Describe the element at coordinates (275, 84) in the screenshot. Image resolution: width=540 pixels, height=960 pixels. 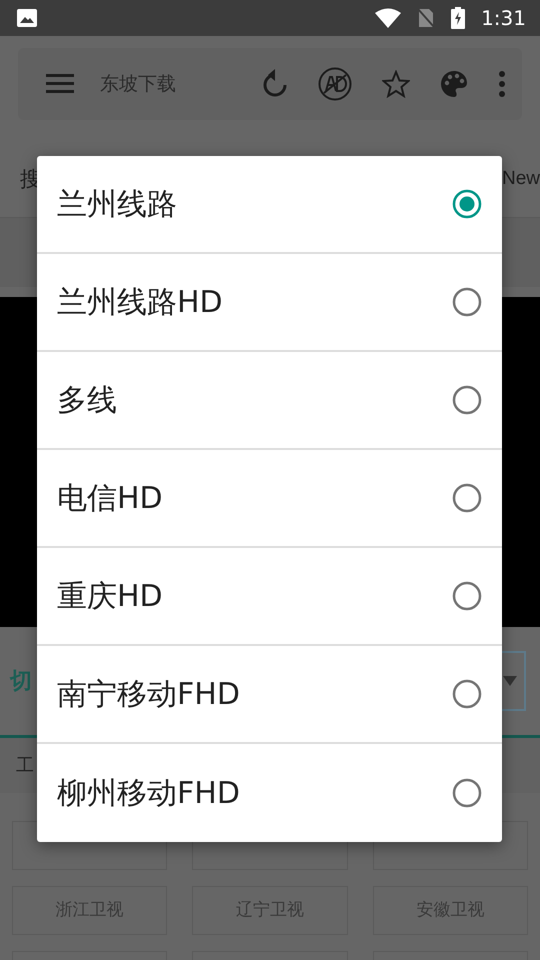
I see `refresh-icon` at that location.